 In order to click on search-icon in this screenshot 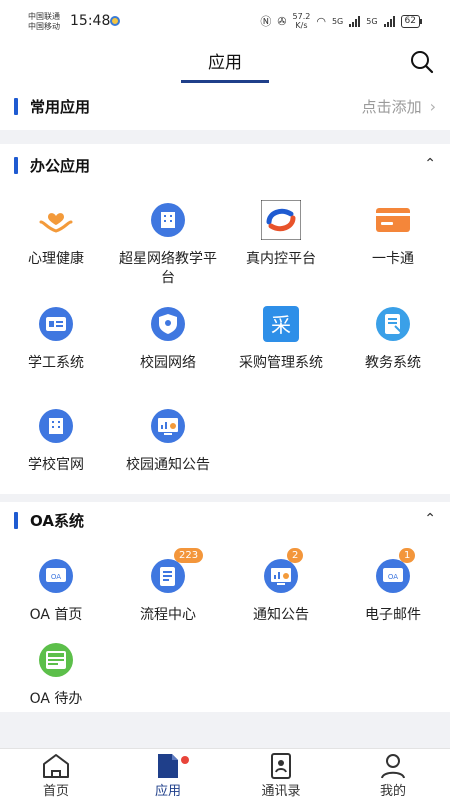, I will do `click(422, 62)`.